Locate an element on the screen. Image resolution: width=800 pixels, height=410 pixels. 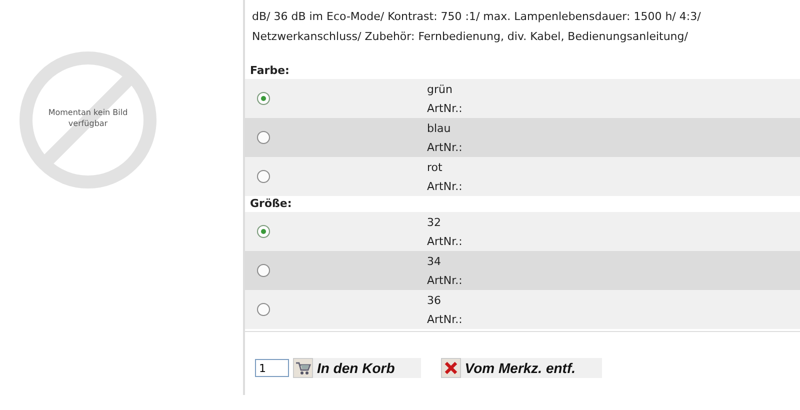
option-value: 36 is located at coordinates (434, 300).